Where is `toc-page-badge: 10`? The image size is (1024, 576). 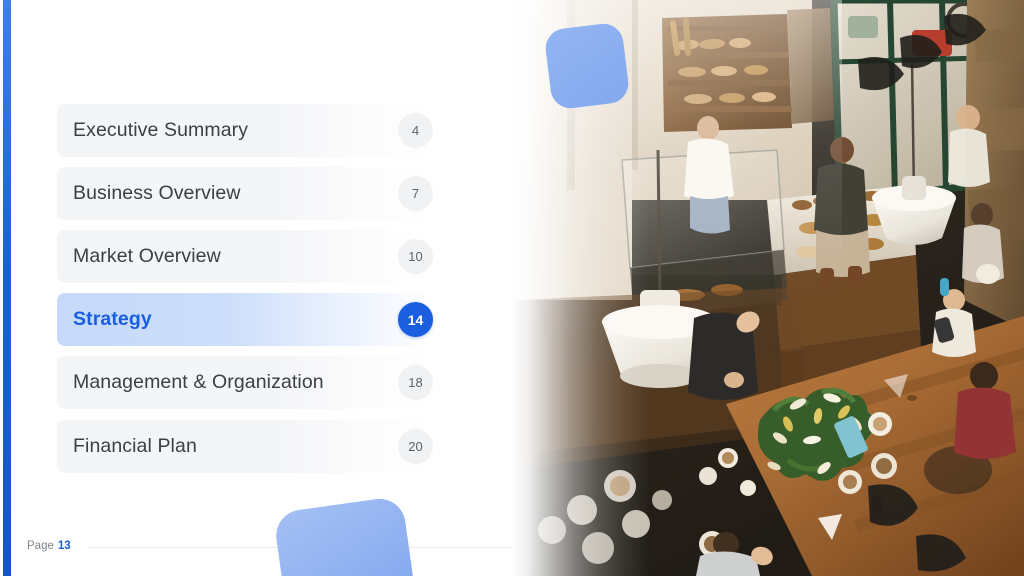 toc-page-badge: 10 is located at coordinates (415, 256).